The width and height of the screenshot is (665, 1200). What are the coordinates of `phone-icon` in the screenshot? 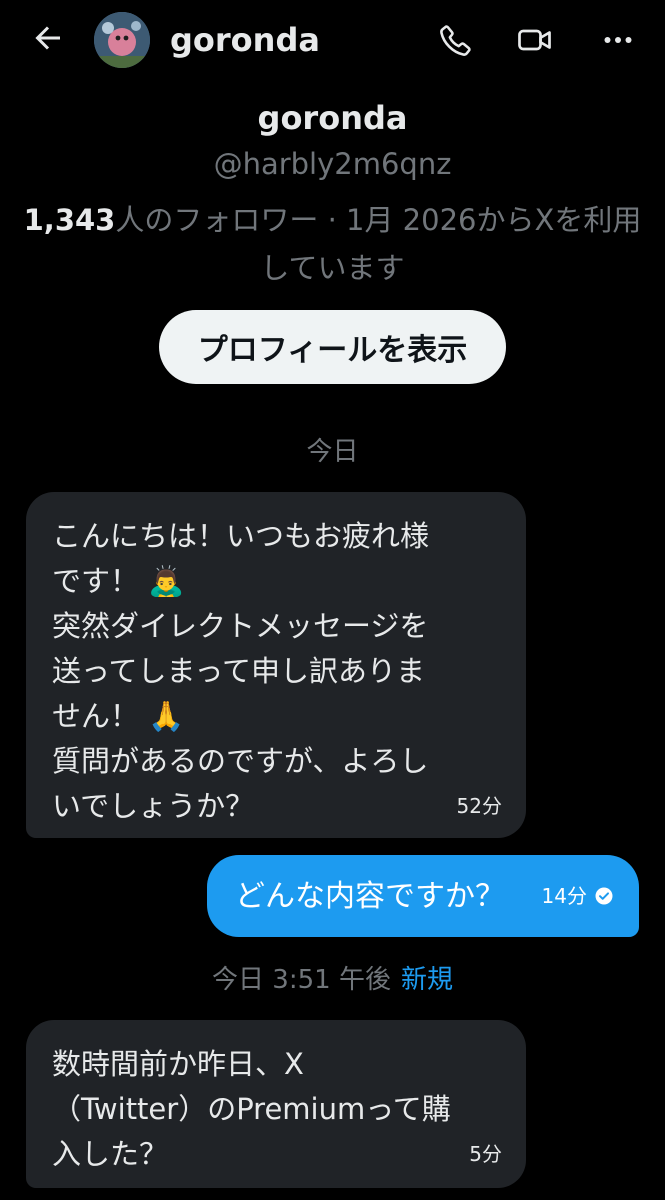 It's located at (455, 40).